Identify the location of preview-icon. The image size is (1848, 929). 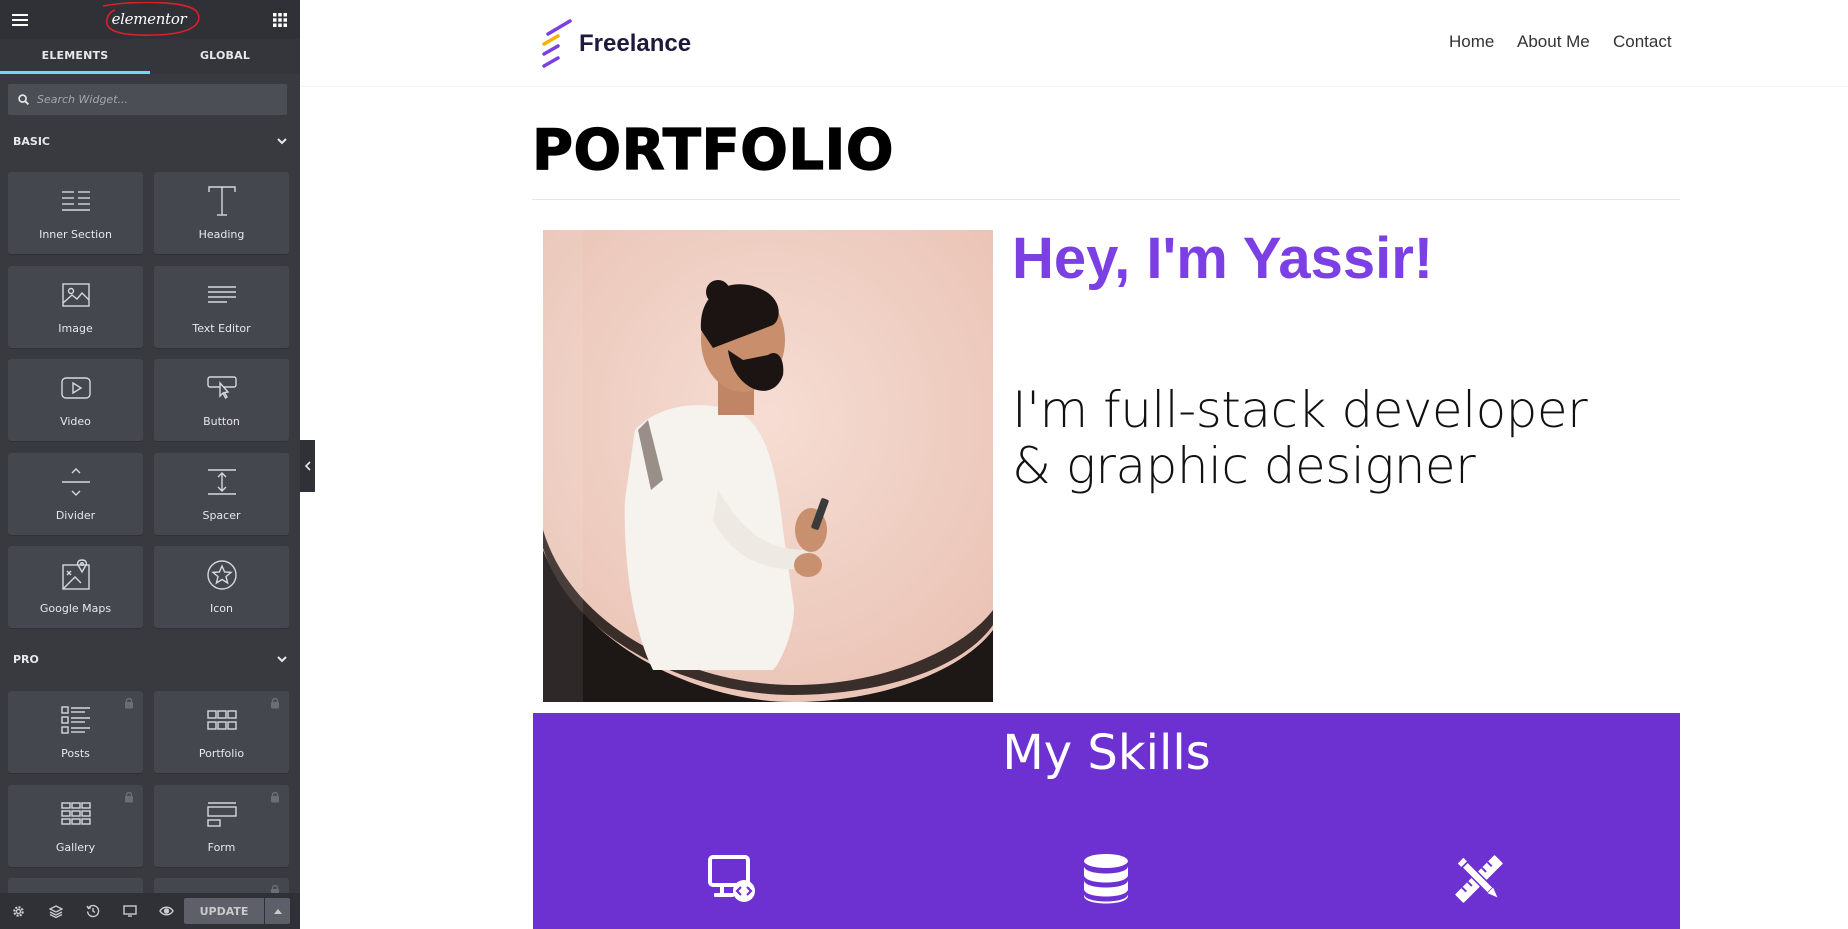
(166, 911).